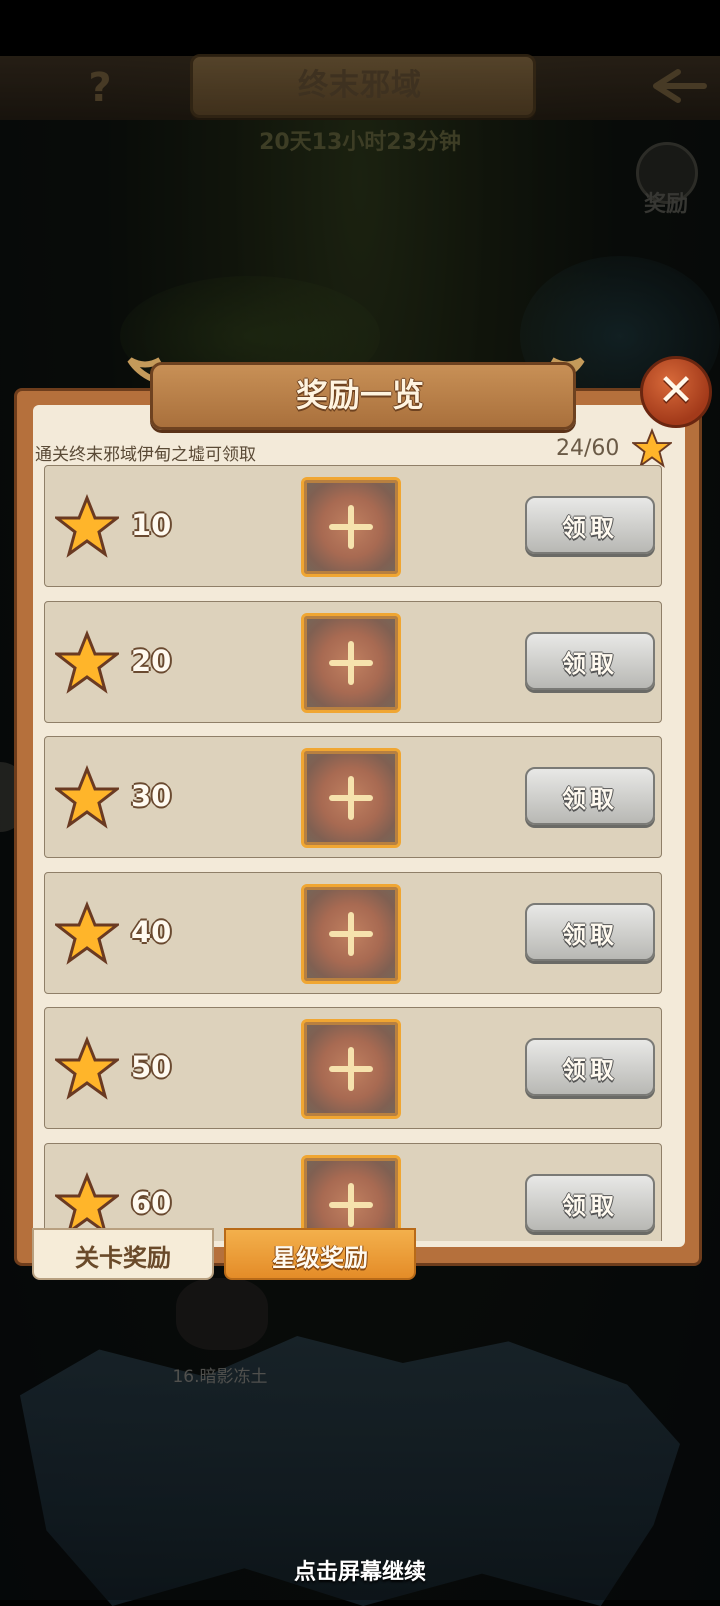 The image size is (720, 1606). Describe the element at coordinates (588, 448) in the screenshot. I see `star-progress: 24/60` at that location.